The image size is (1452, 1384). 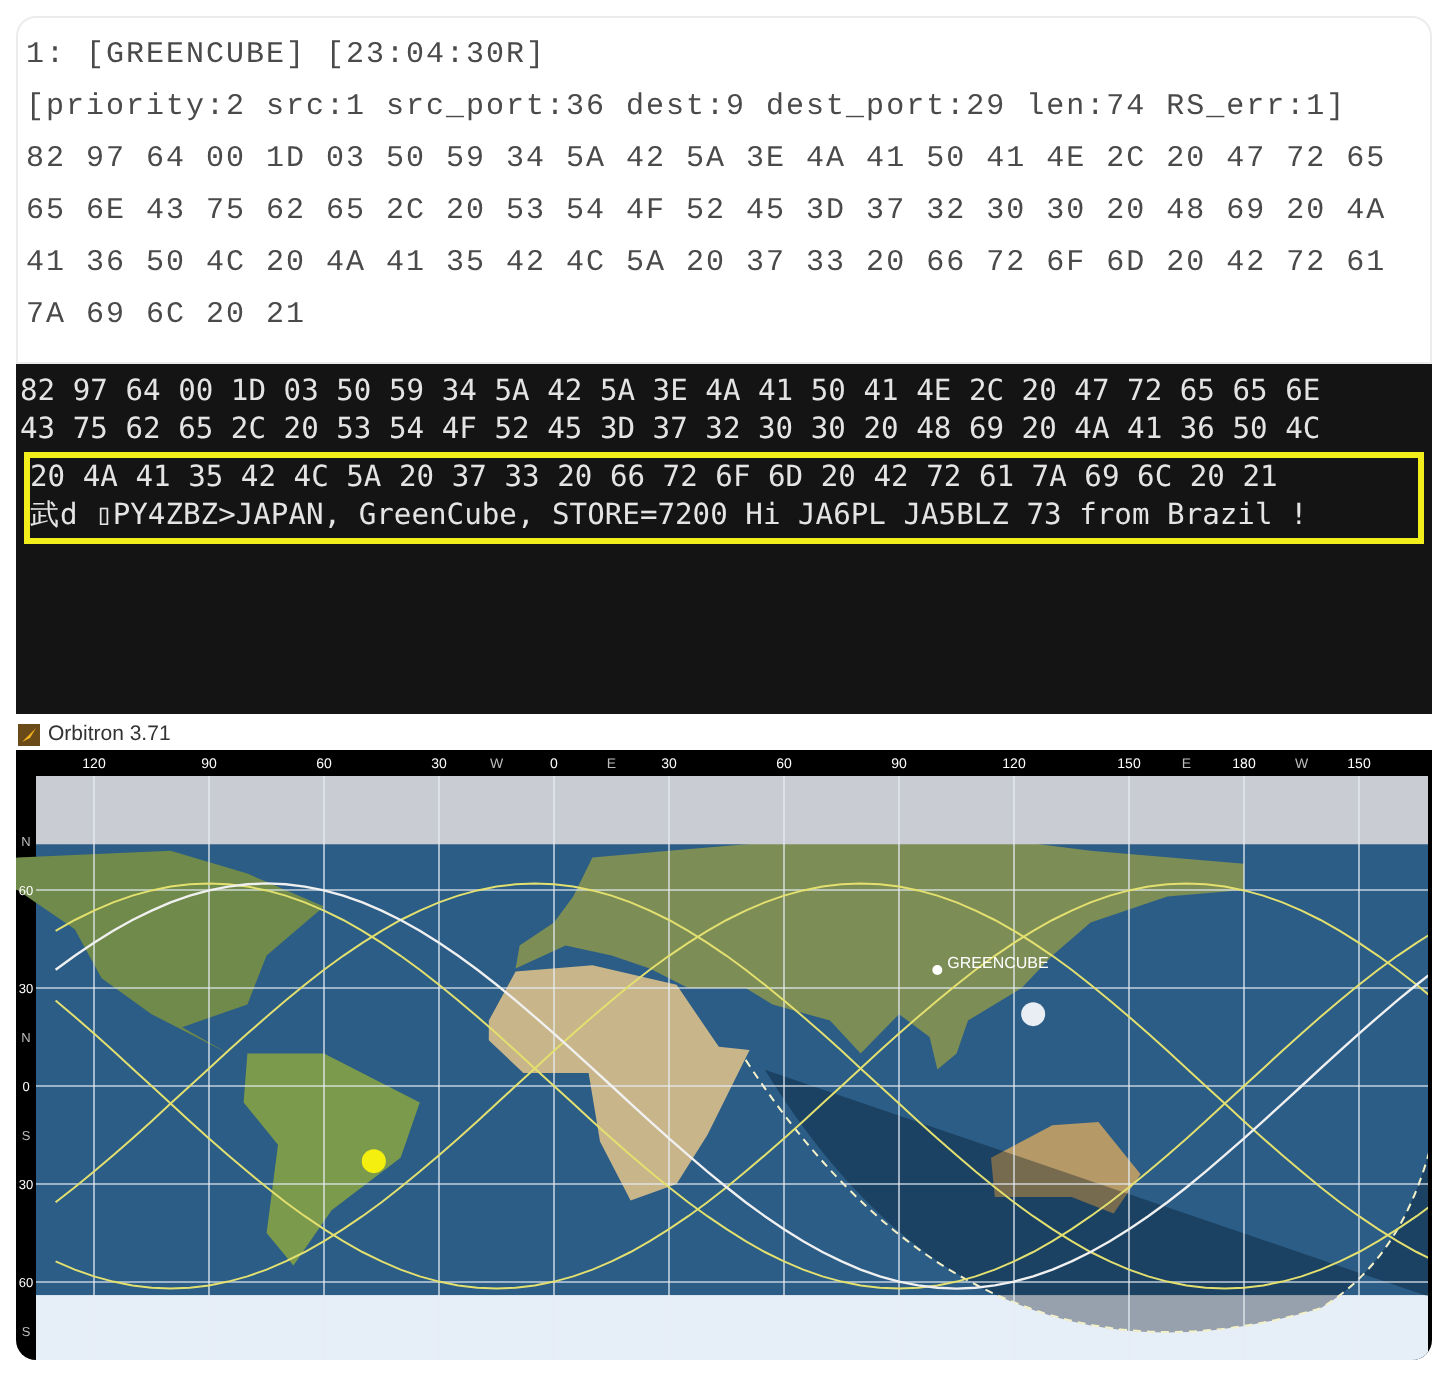 I want to click on app-icon, so click(x=29, y=734).